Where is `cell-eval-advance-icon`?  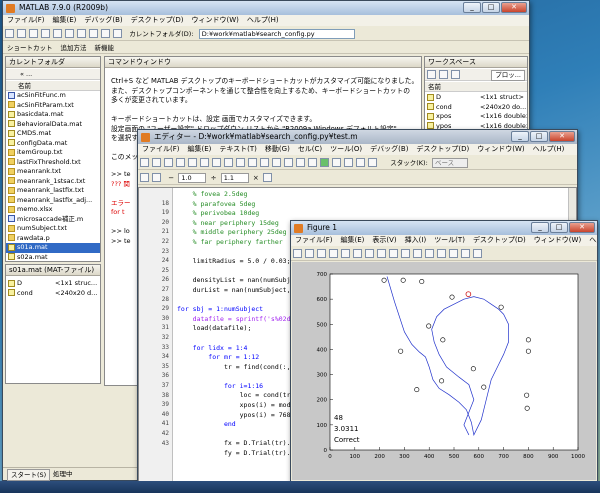 cell-eval-advance-icon is located at coordinates (156, 177).